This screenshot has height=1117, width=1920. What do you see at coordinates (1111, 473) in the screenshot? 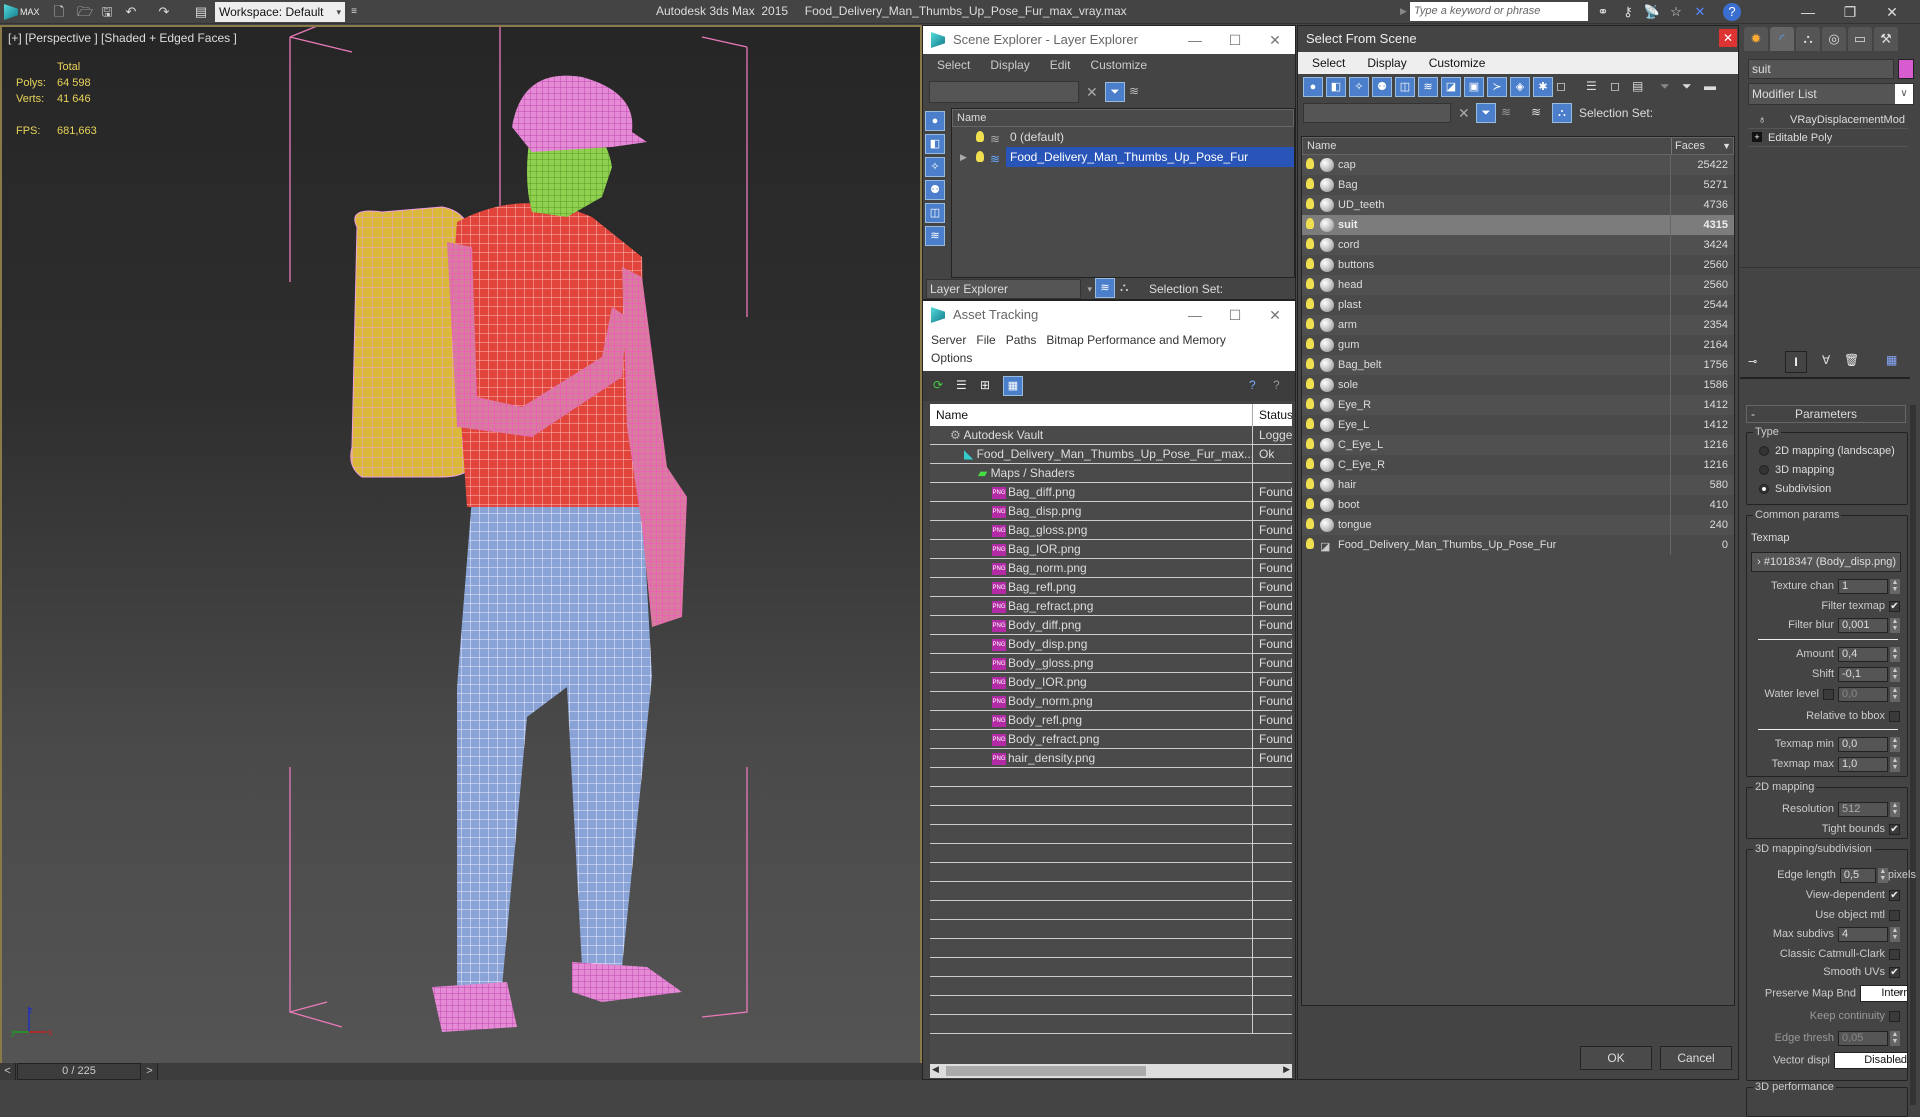
I see `asset-row: ▰ Maps / Shaders` at bounding box center [1111, 473].